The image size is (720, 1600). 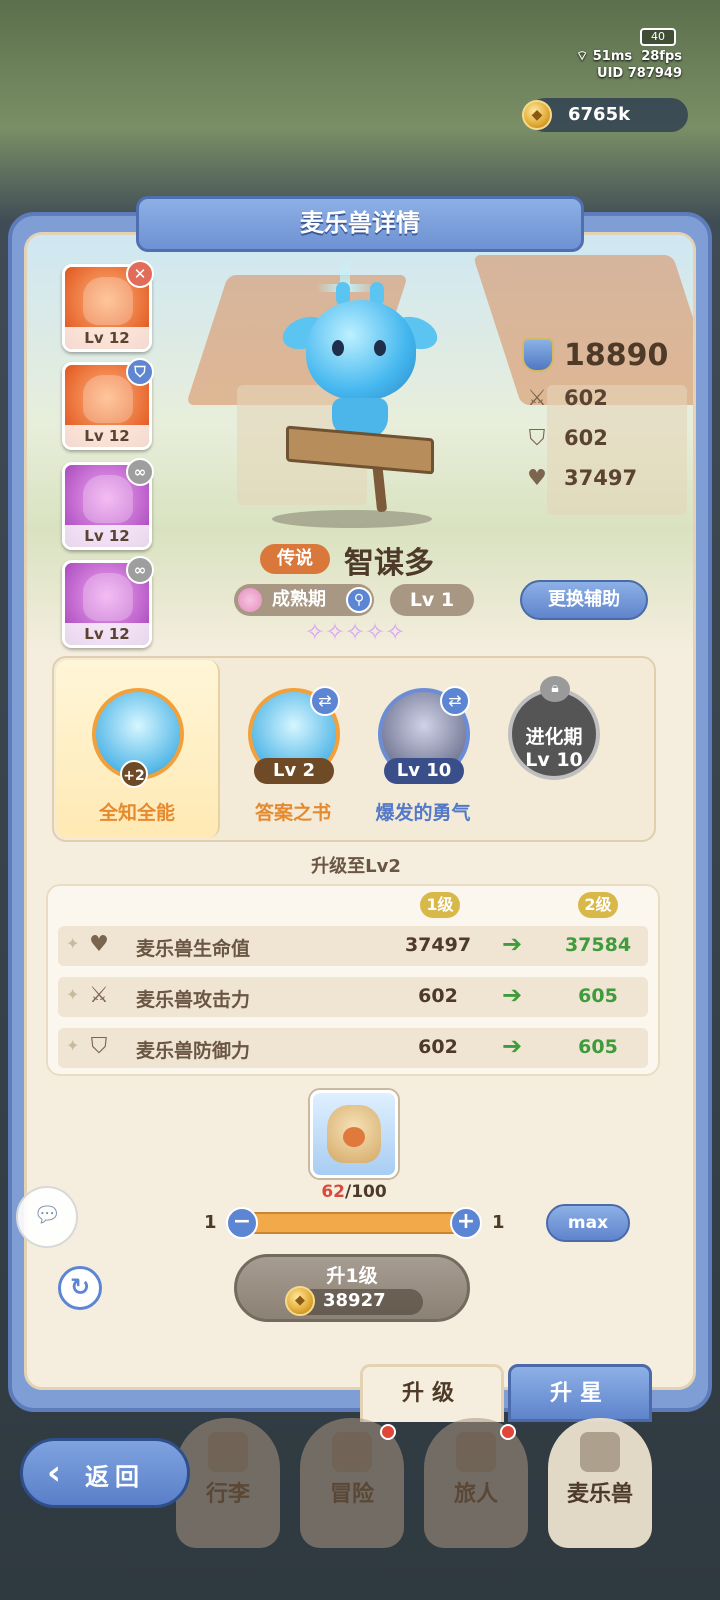 What do you see at coordinates (586, 398) in the screenshot?
I see `attack-value: 602` at bounding box center [586, 398].